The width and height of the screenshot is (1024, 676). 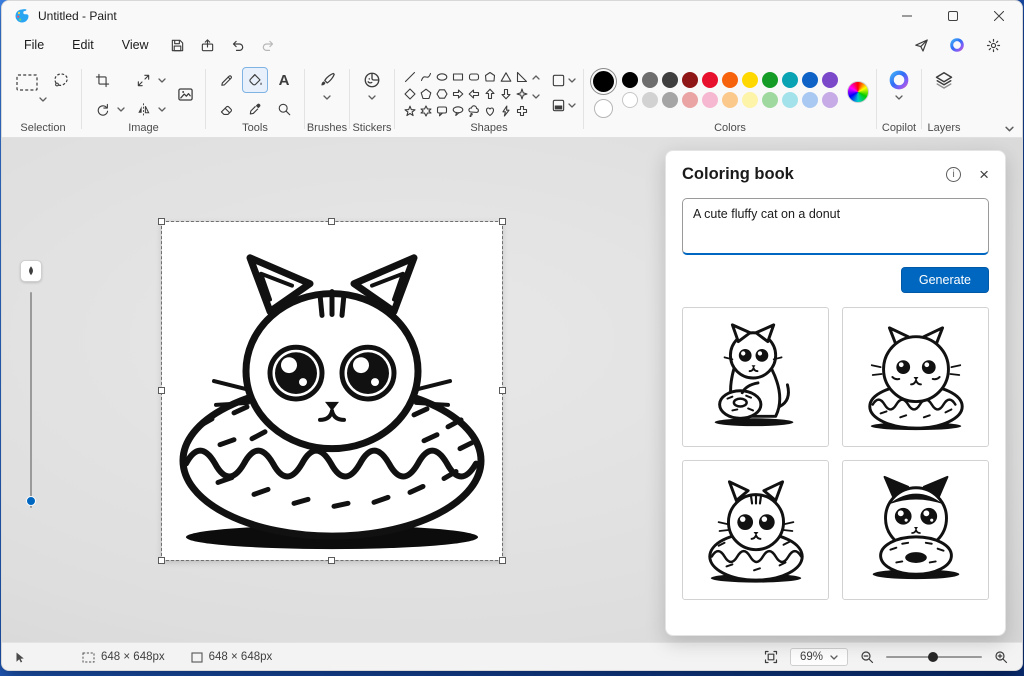 I want to click on palette-color-f5b8d0, so click(x=710, y=100).